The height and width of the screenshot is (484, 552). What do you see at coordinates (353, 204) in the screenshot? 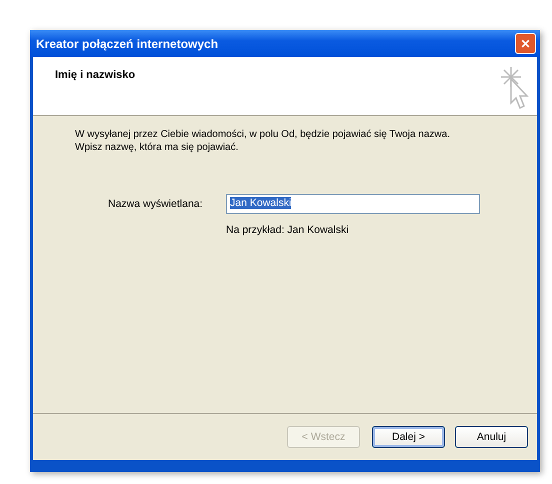
I see `input-field: Jan Kowalski` at bounding box center [353, 204].